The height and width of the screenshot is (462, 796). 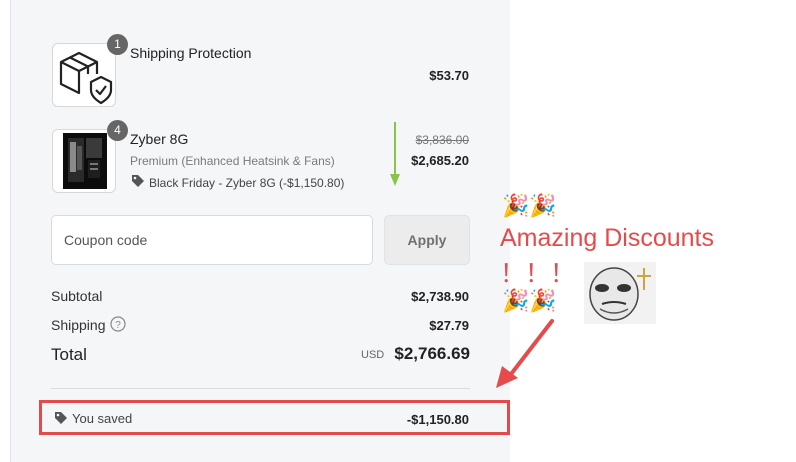 What do you see at coordinates (69, 354) in the screenshot?
I see `total-label: Total` at bounding box center [69, 354].